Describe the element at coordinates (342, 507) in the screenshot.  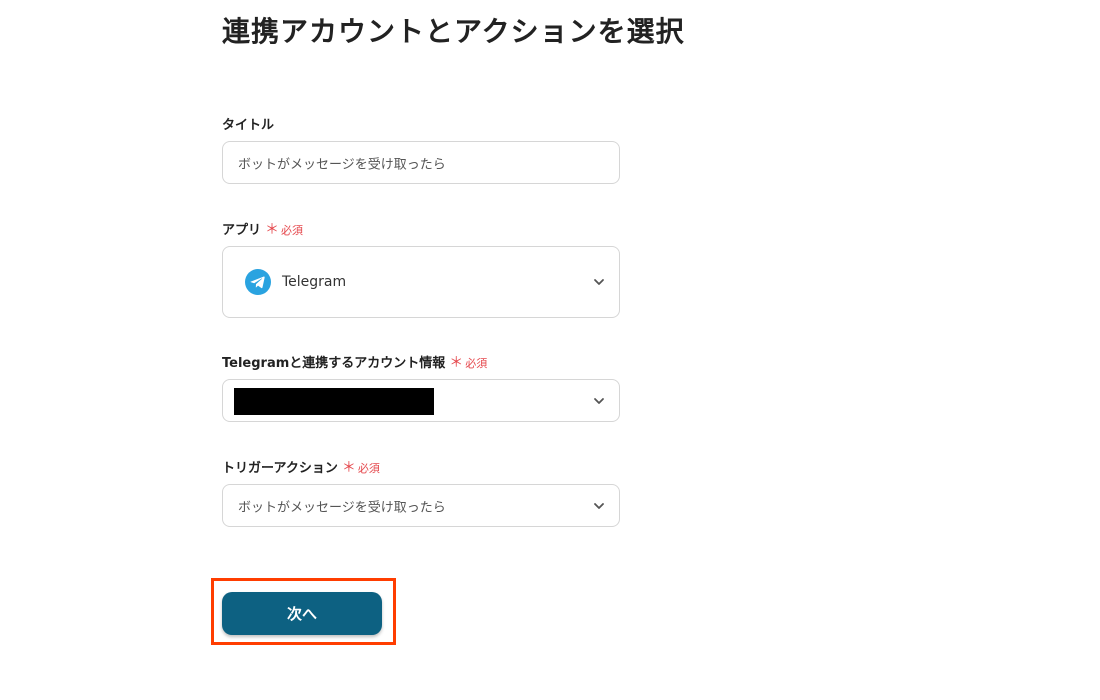
I see `trigger-action-value: ボットがメッセージを受け取ったら` at that location.